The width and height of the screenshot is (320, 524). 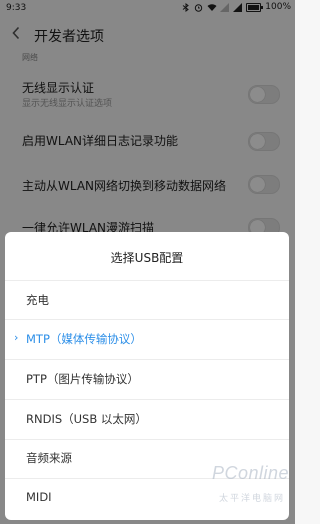 What do you see at coordinates (147, 258) in the screenshot?
I see `dialog-title: 选择USB配置` at bounding box center [147, 258].